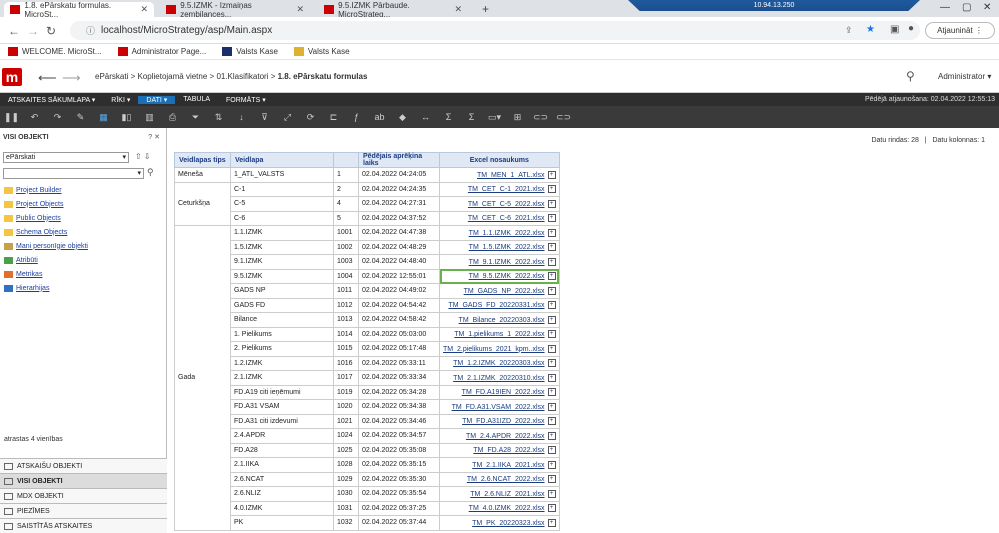 The image size is (999, 533). Describe the element at coordinates (870, 29) in the screenshot. I see `bookmark-star-icon: ★` at that location.